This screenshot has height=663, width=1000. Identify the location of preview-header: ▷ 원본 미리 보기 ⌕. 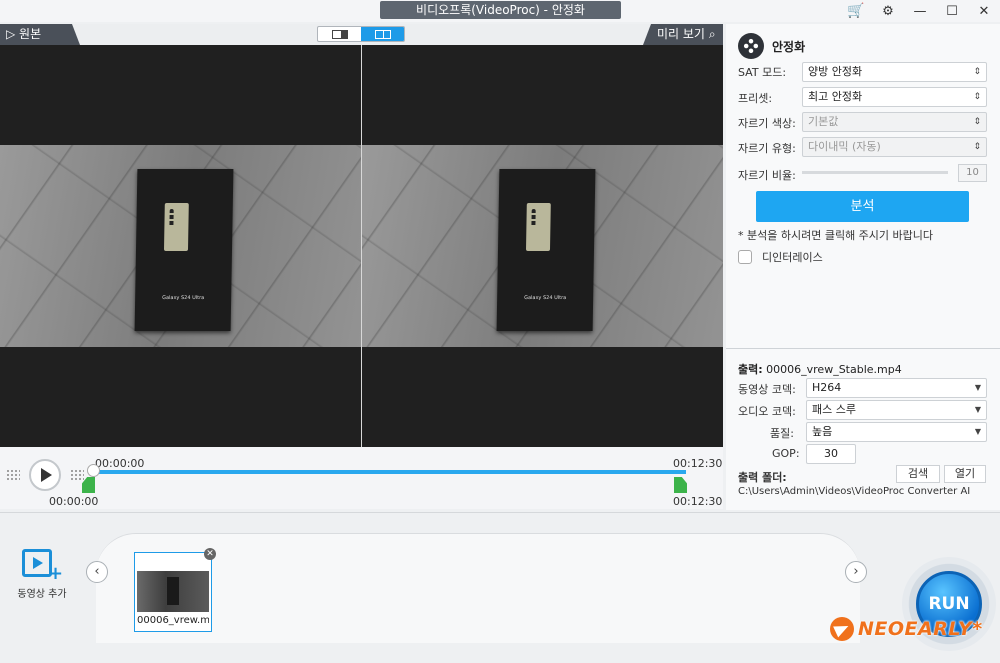
(361, 34).